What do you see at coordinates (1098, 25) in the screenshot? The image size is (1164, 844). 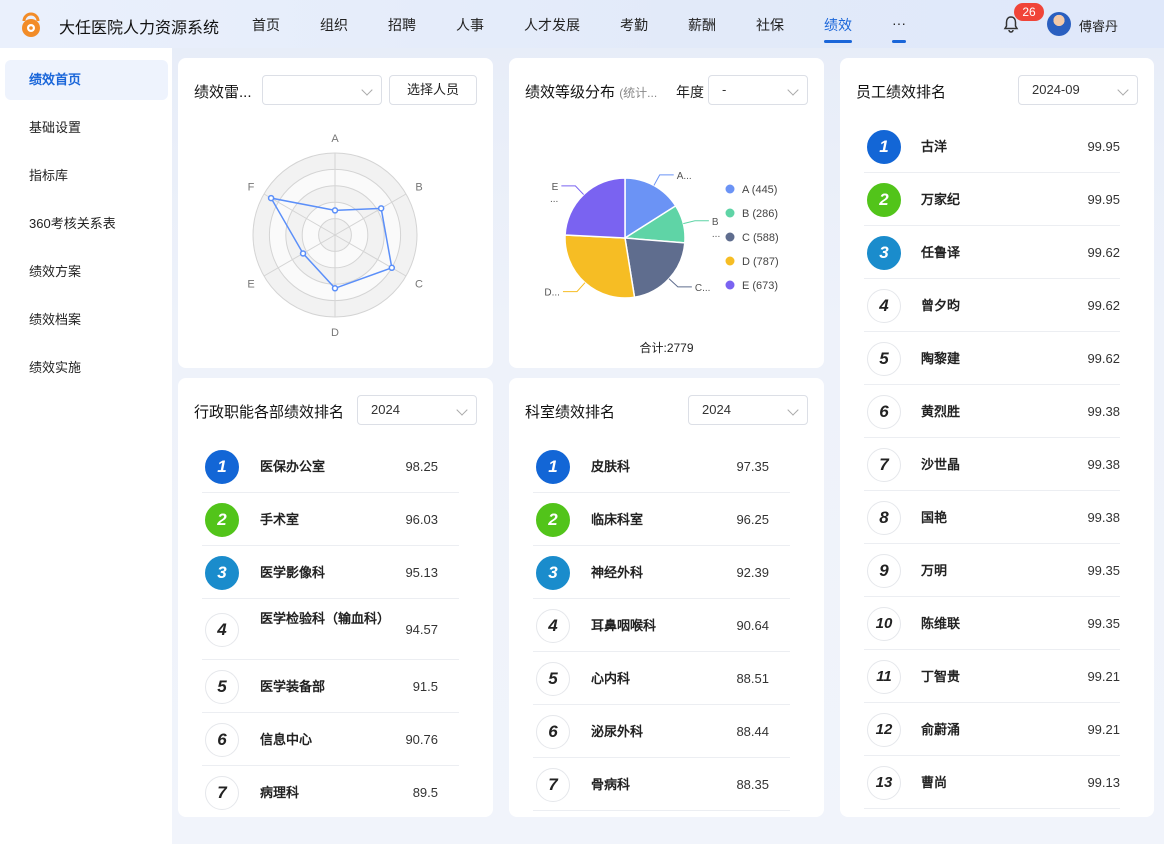 I see `user-name: 傅睿丹` at bounding box center [1098, 25].